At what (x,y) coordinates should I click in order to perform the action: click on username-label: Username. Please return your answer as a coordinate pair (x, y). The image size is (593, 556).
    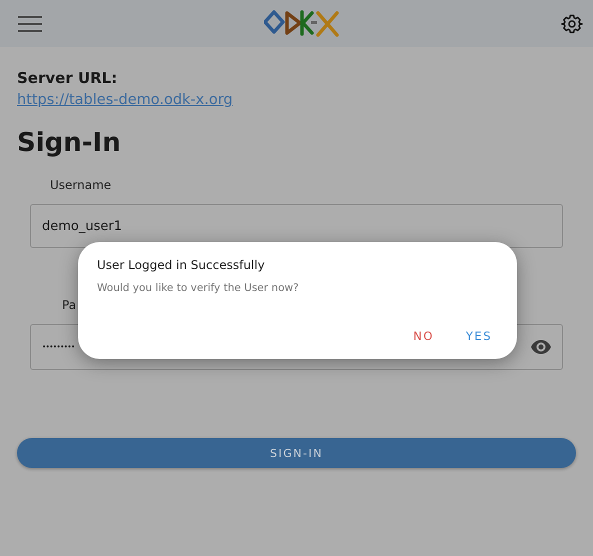
    Looking at the image, I should click on (81, 185).